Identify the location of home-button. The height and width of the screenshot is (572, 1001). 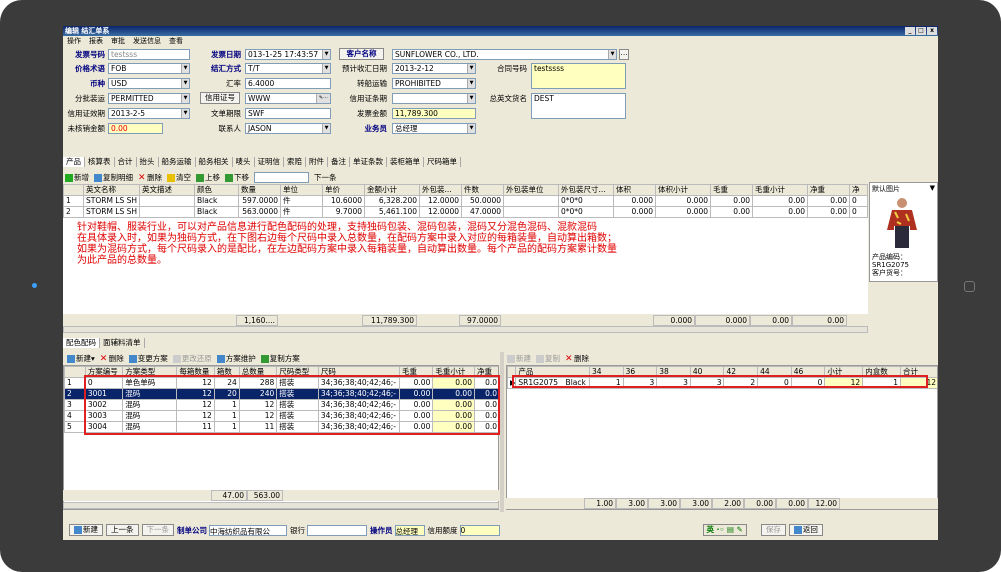
(969, 286).